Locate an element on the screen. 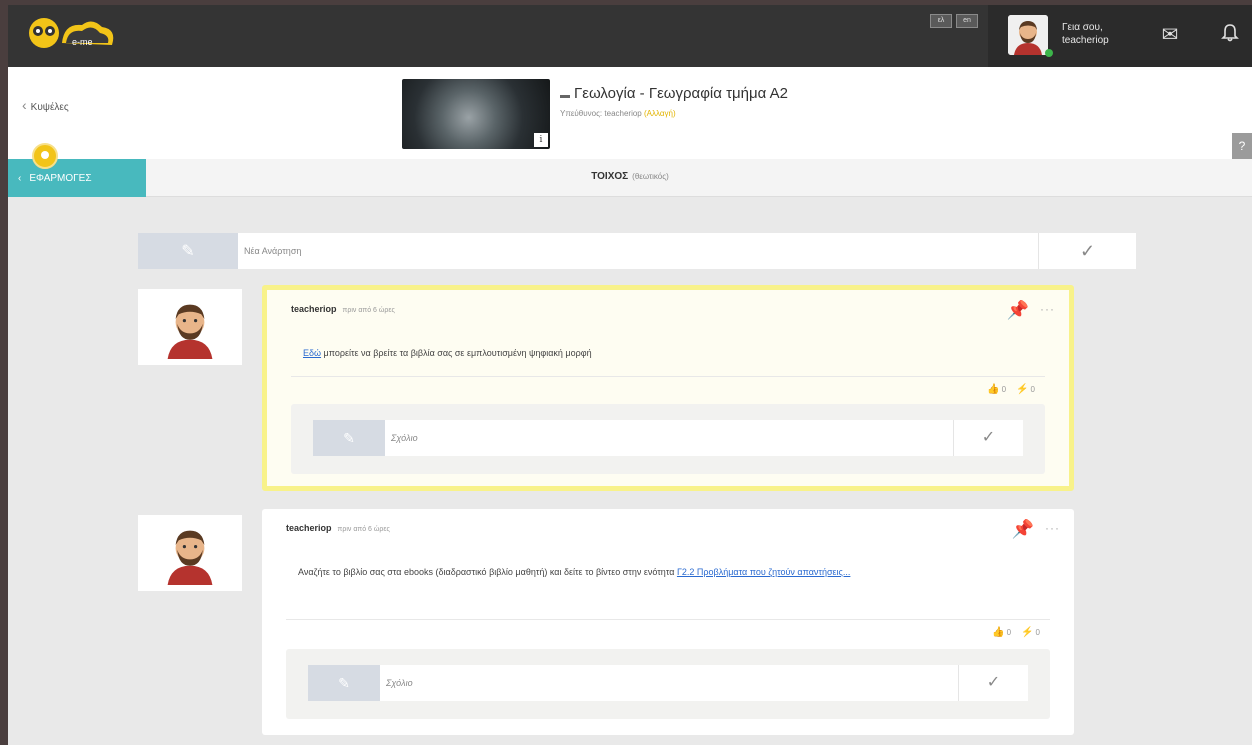  owner-name: teacheriop is located at coordinates (623, 113).